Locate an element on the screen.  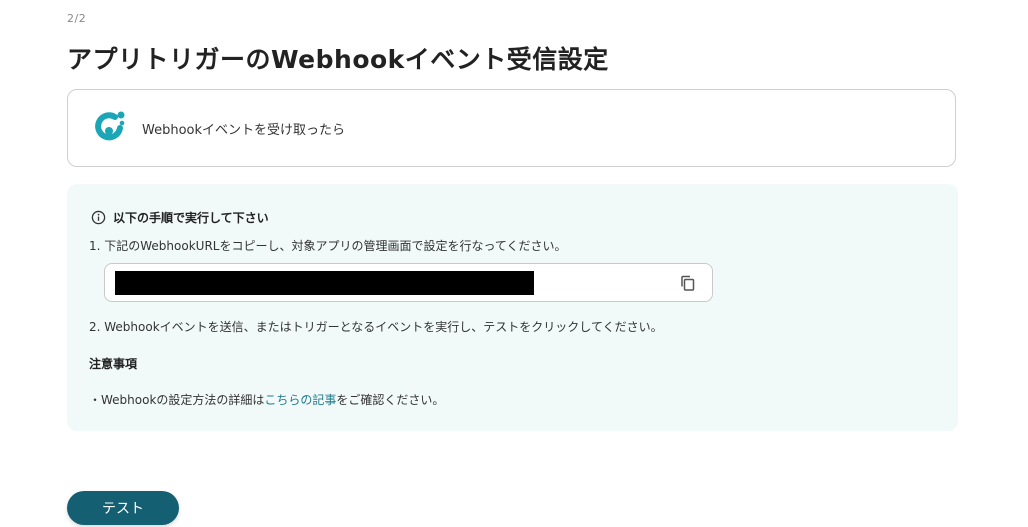
page-title: アプリトリガーのWebhookイベント受信設定 is located at coordinates (338, 59).